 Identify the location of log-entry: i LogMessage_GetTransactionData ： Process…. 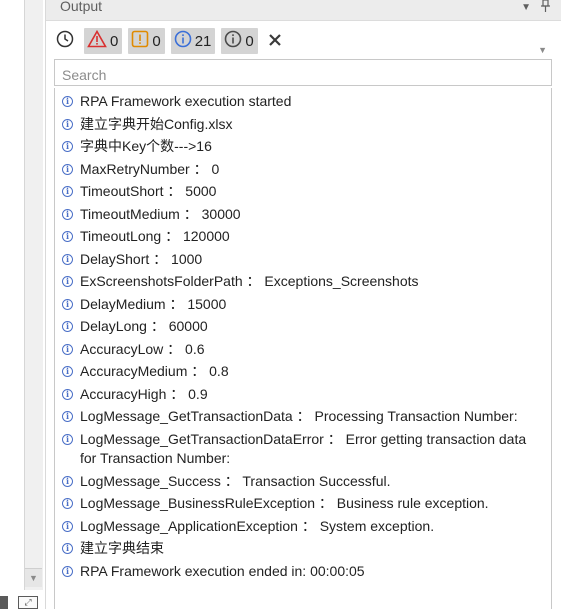
(303, 417).